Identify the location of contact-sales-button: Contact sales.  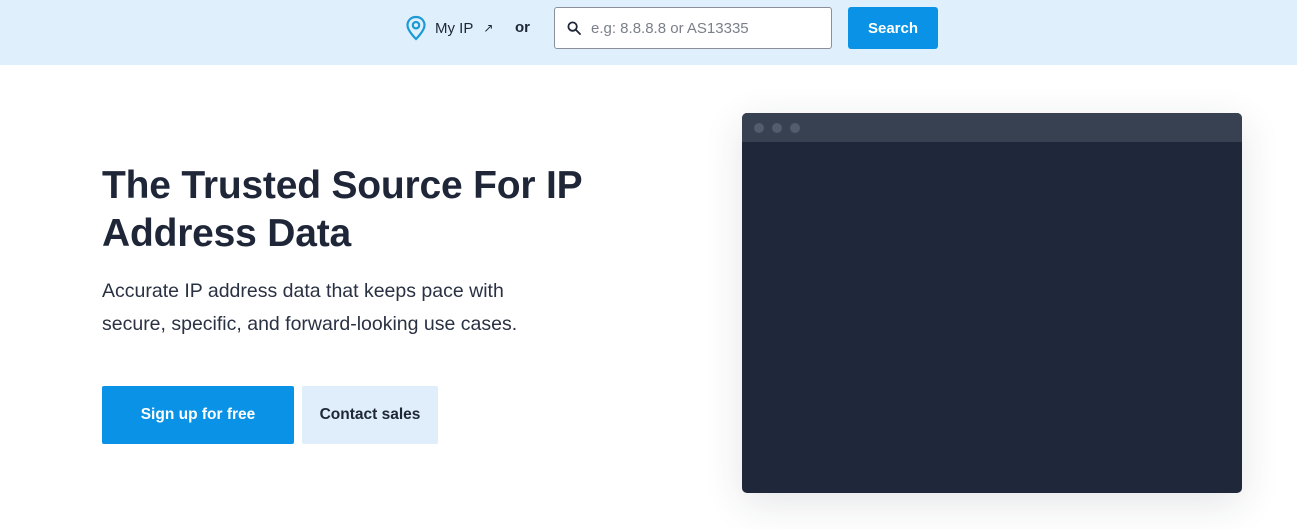
(370, 415).